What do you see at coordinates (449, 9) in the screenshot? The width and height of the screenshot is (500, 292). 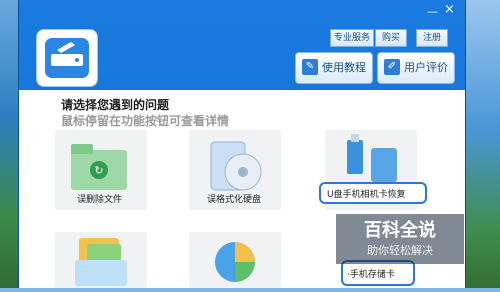 I see `close-button: ×` at bounding box center [449, 9].